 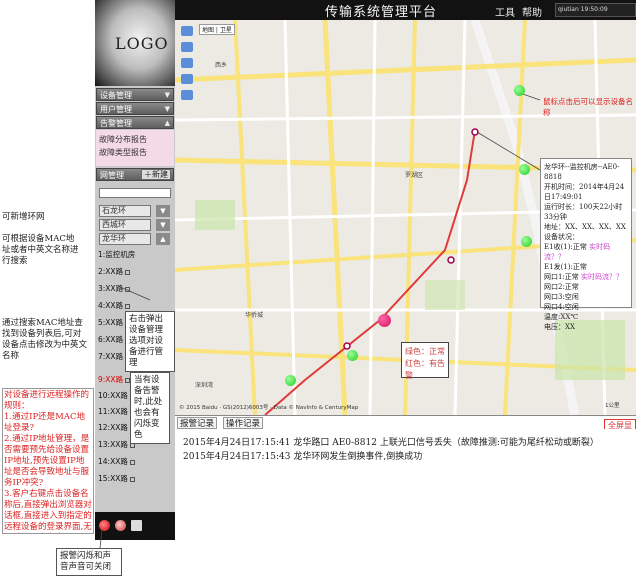 I want to click on tab-alarm-records: 报警记录, so click(x=197, y=423).